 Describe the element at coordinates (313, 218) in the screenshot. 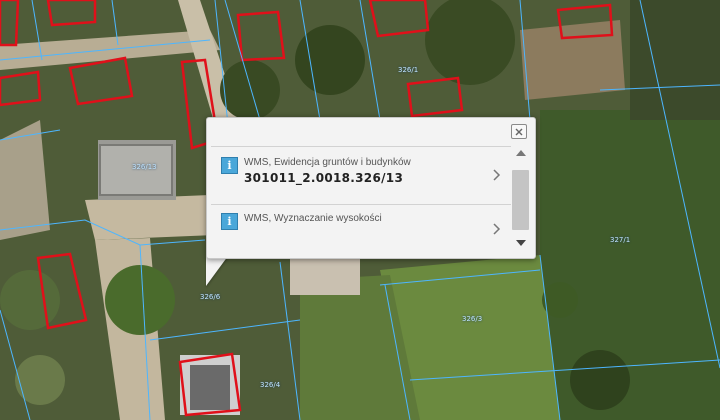

I see `result-item-title: WMS, Wyznaczanie wysokości` at that location.